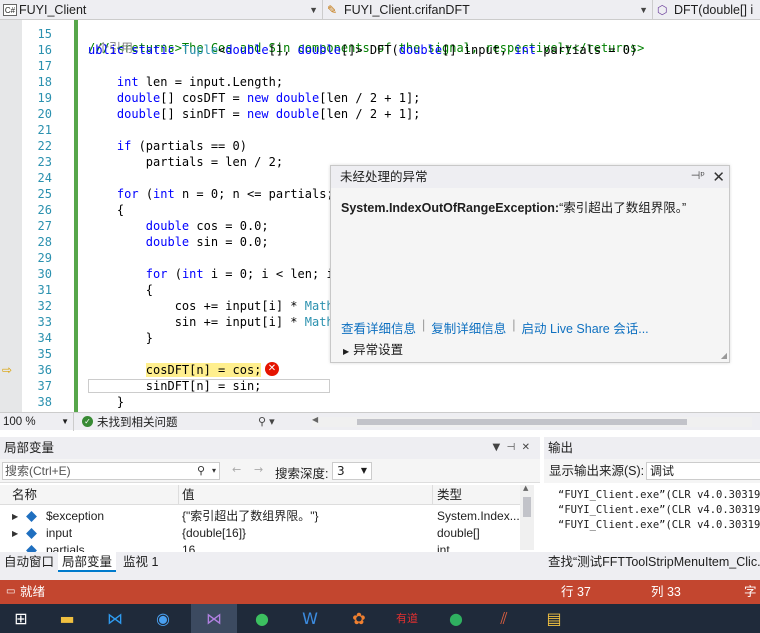  I want to click on wps-icon: W, so click(310, 619).